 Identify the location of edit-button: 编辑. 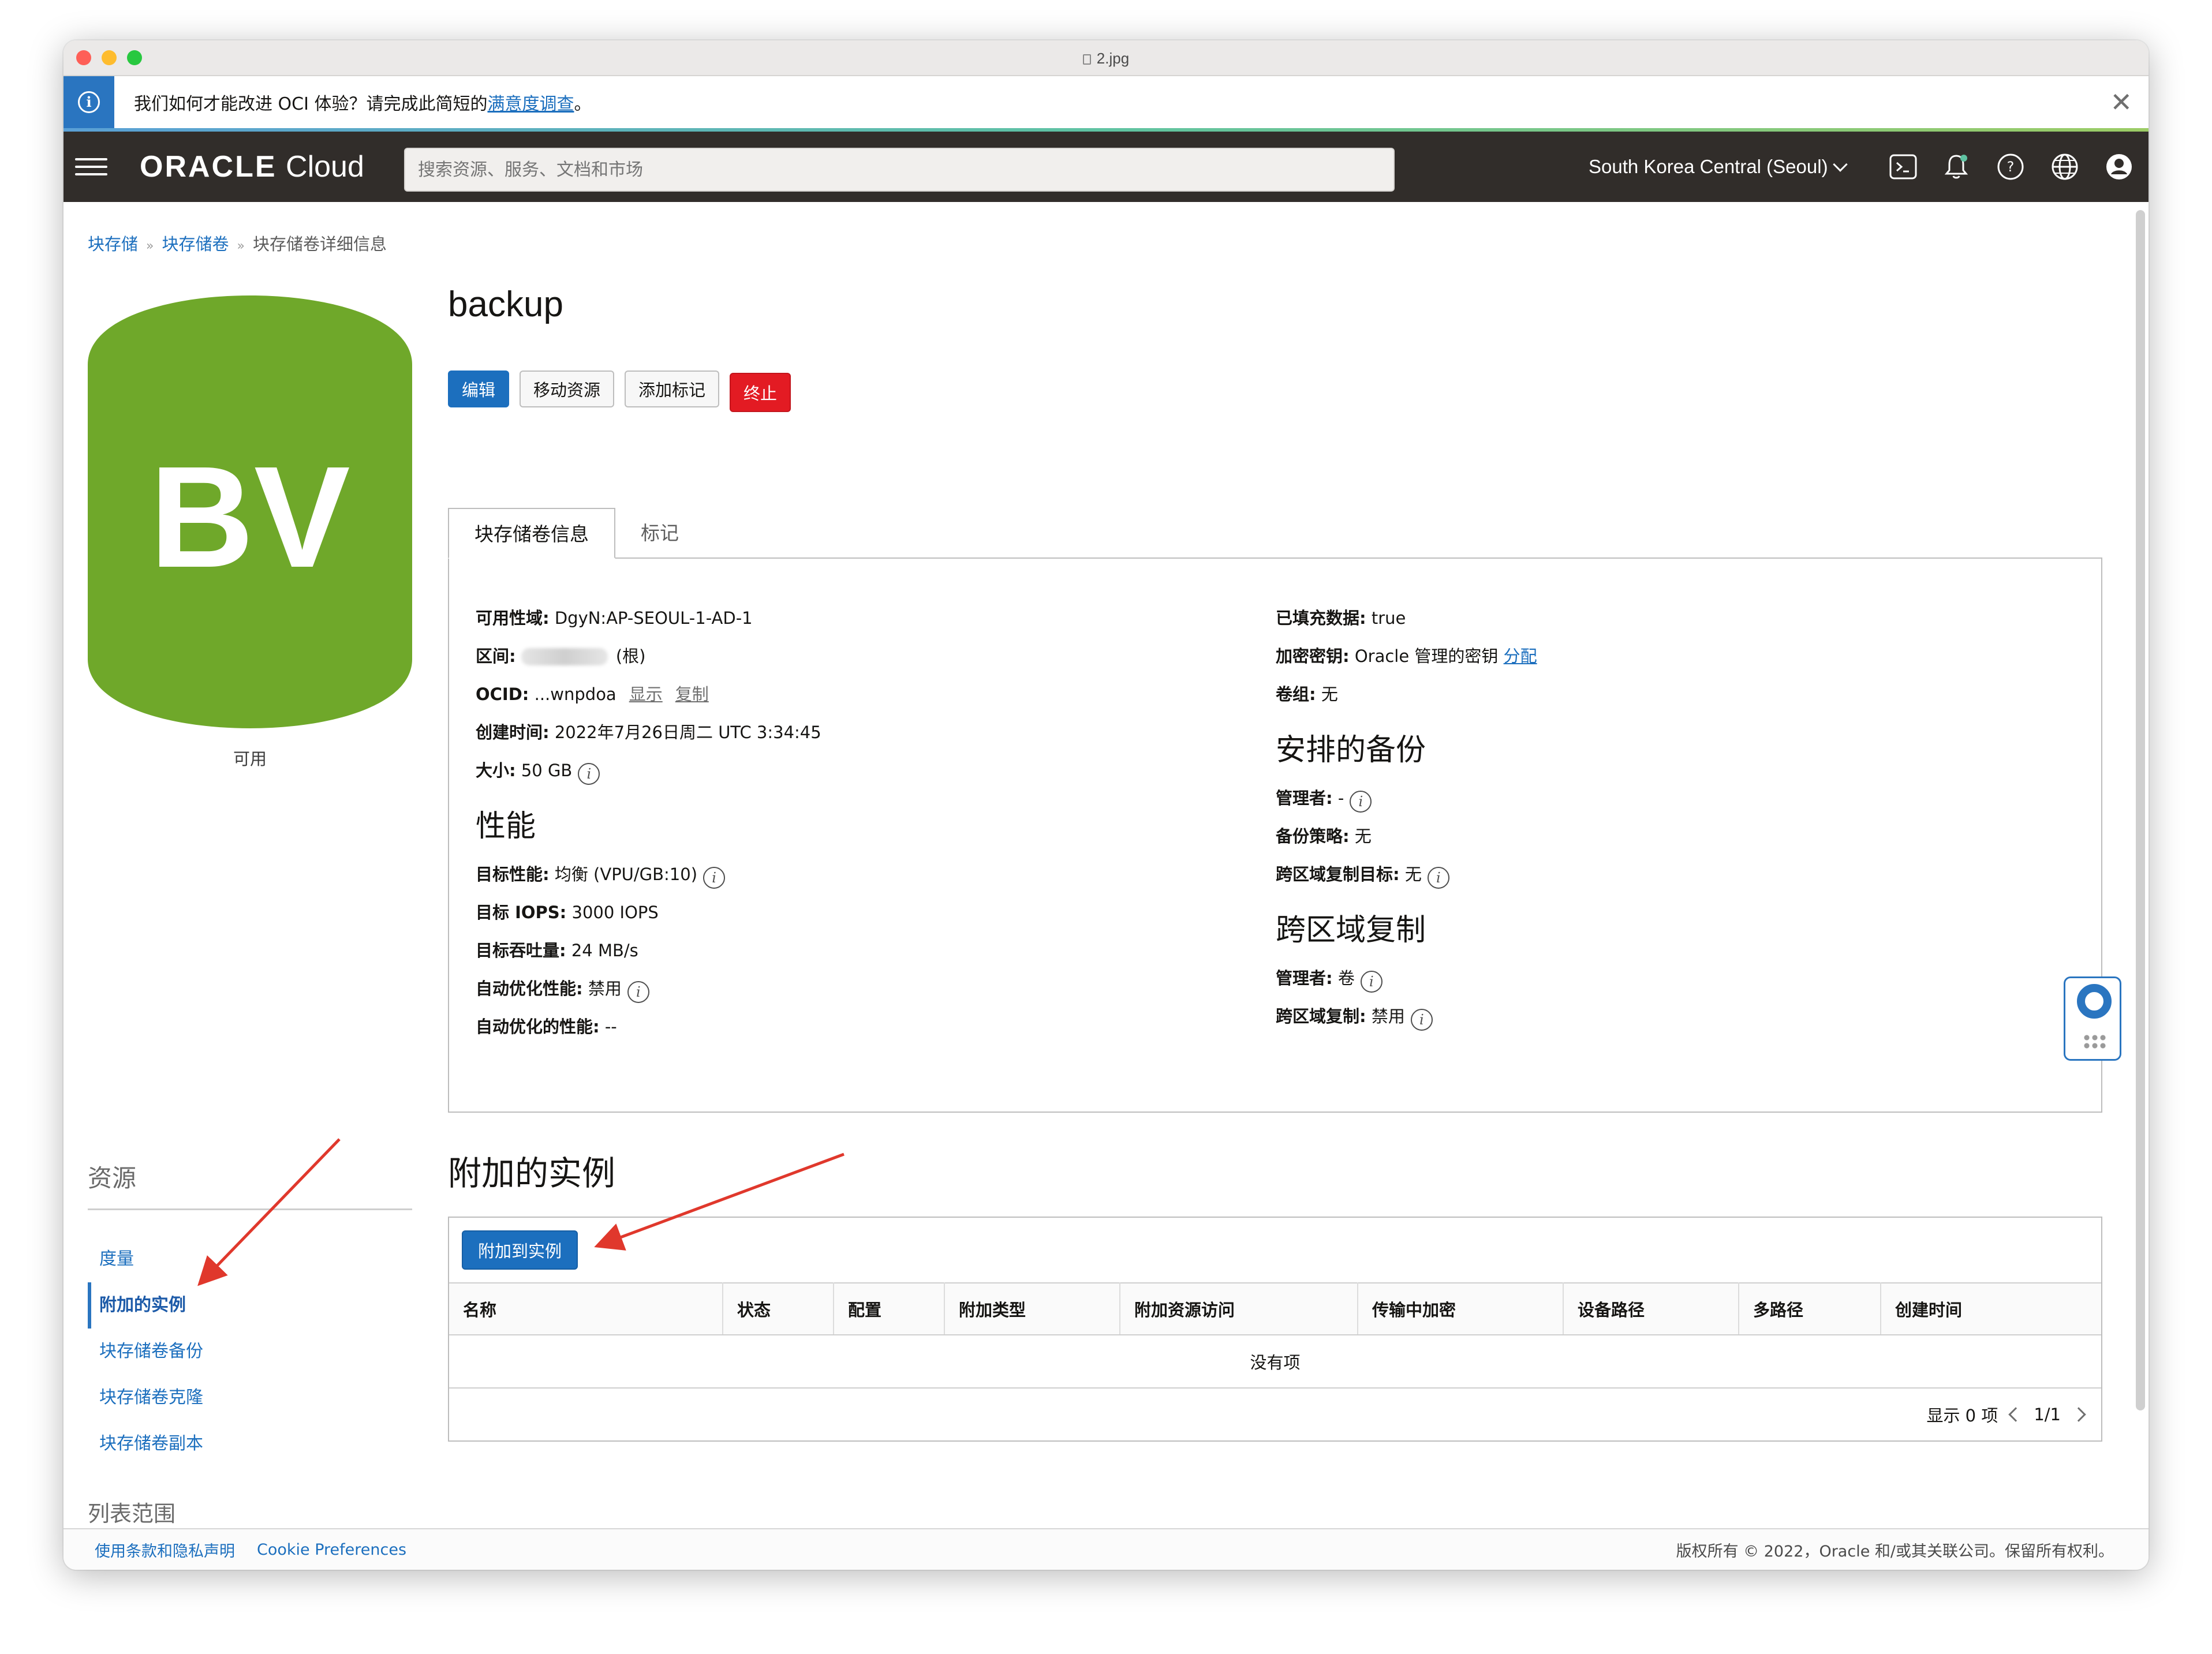
(479, 389).